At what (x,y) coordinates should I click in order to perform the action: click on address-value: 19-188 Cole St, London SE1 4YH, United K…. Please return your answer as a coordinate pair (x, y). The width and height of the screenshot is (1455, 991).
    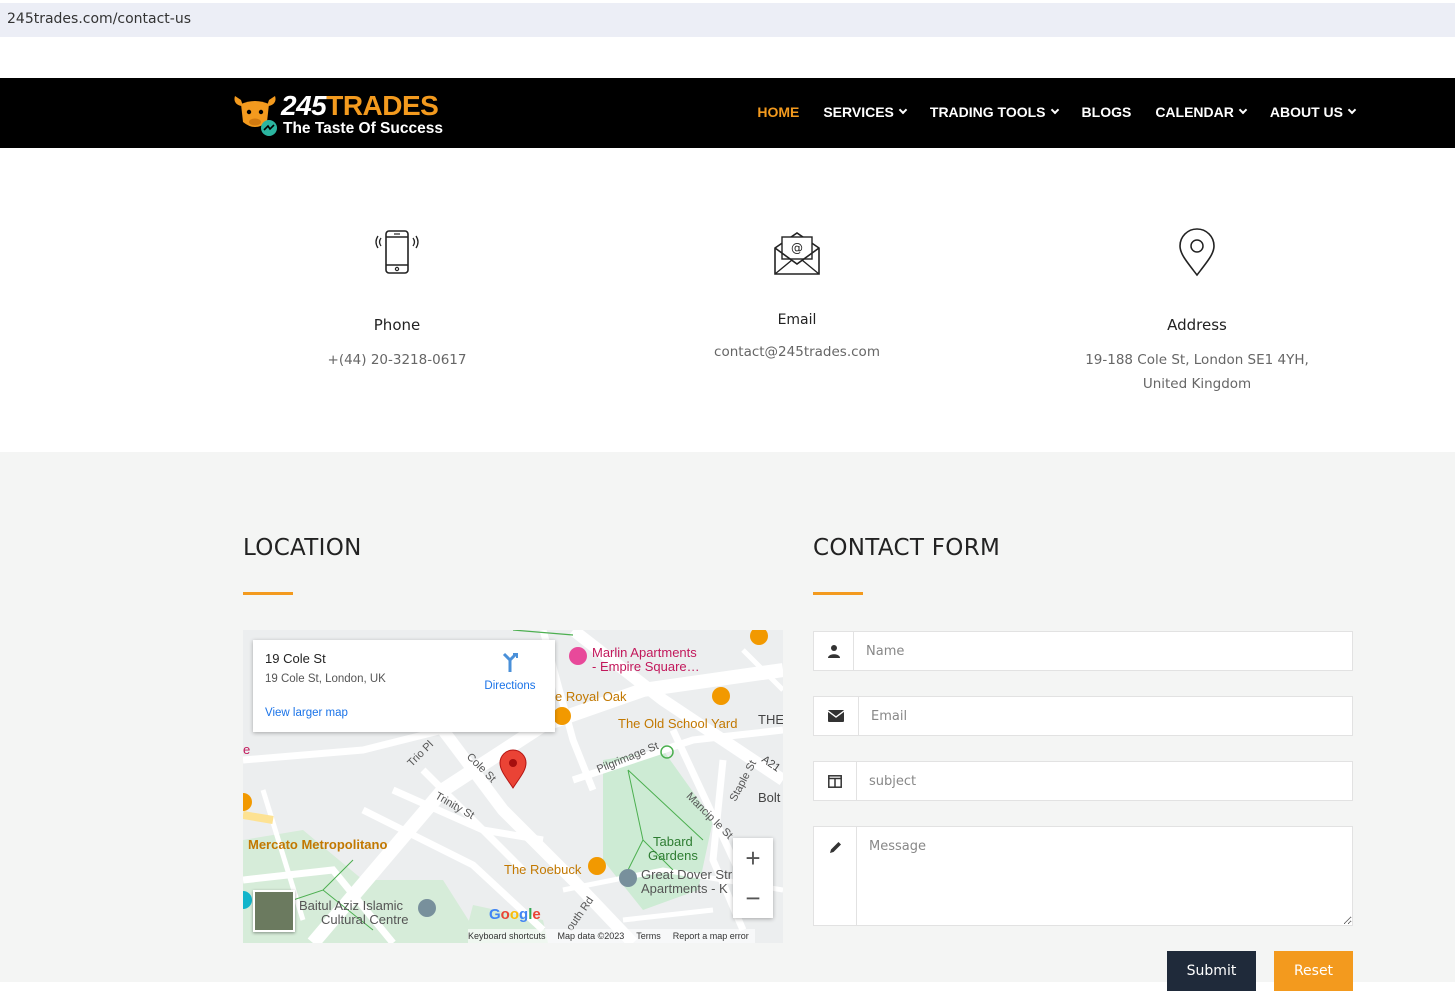
    Looking at the image, I should click on (1197, 372).